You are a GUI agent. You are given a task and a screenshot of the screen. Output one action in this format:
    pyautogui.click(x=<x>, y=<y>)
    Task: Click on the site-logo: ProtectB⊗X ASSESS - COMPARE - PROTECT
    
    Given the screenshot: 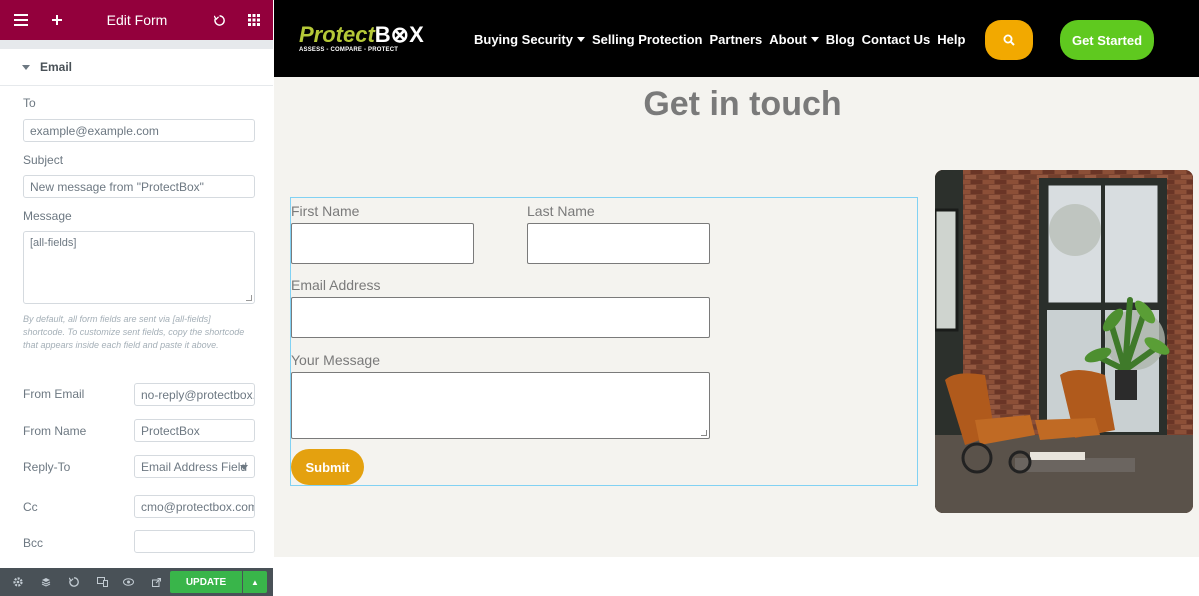 What is the action you would take?
    pyautogui.click(x=364, y=41)
    